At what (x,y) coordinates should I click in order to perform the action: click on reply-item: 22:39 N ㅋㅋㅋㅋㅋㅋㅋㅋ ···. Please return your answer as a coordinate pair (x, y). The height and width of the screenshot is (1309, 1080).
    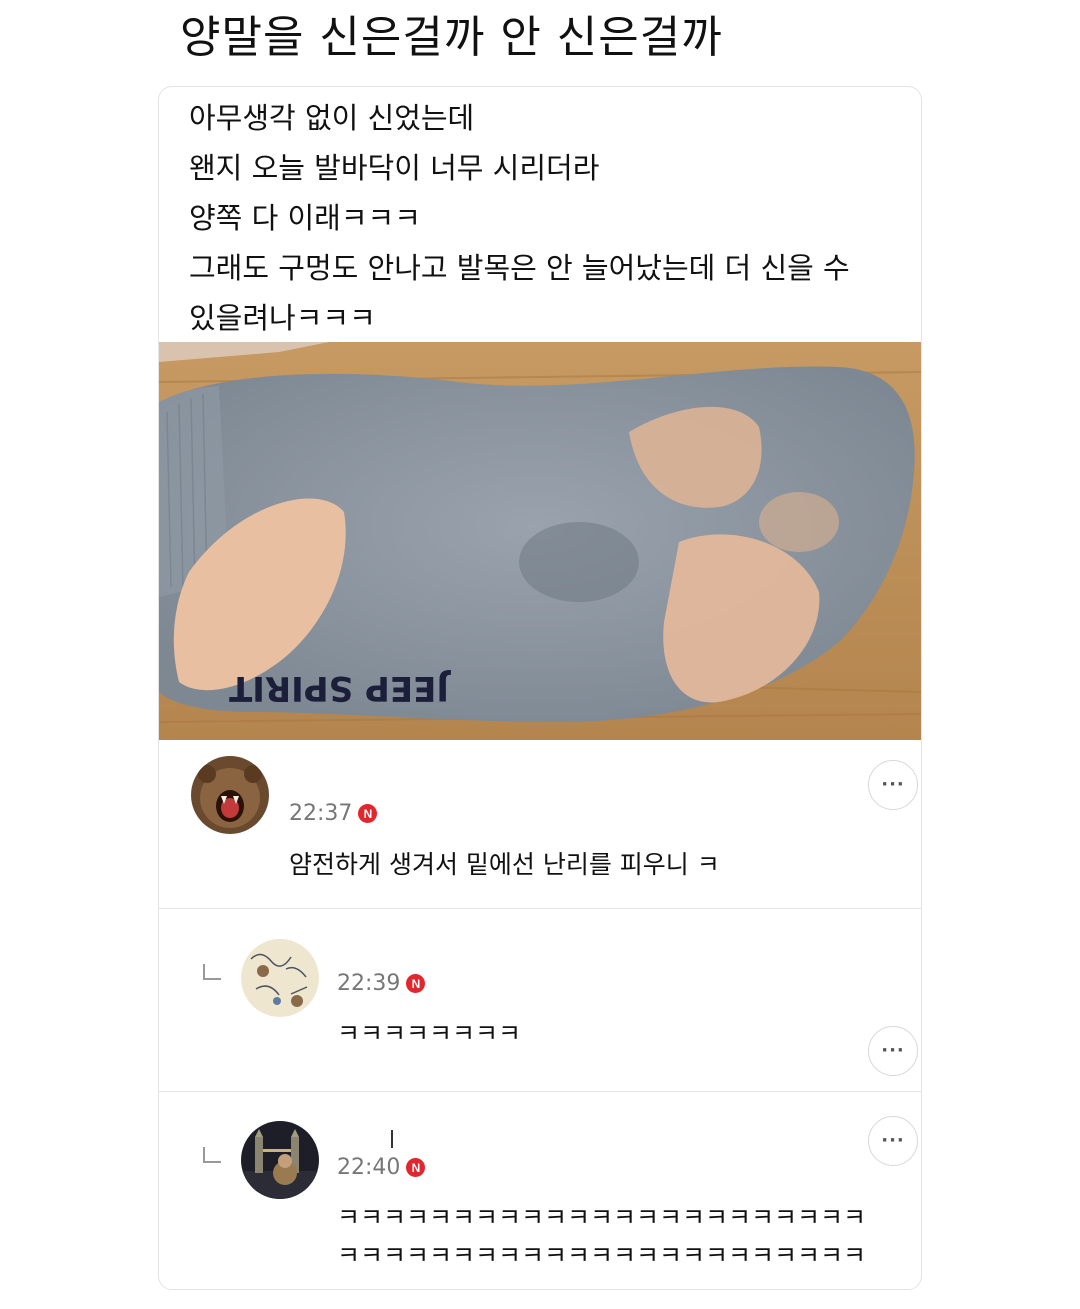
    Looking at the image, I should click on (540, 1000).